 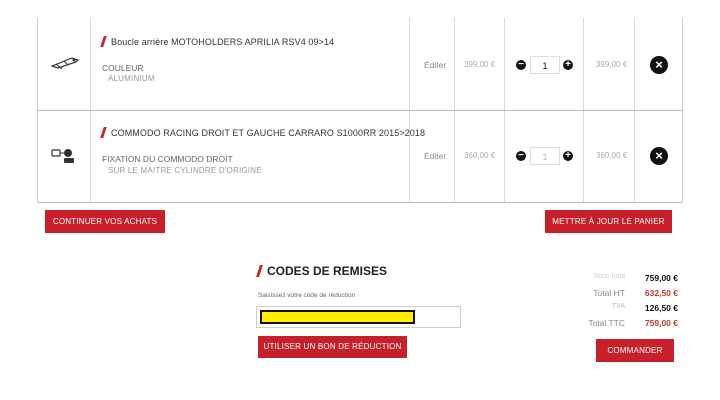 I want to click on switch-controls-icon, so click(x=65, y=155).